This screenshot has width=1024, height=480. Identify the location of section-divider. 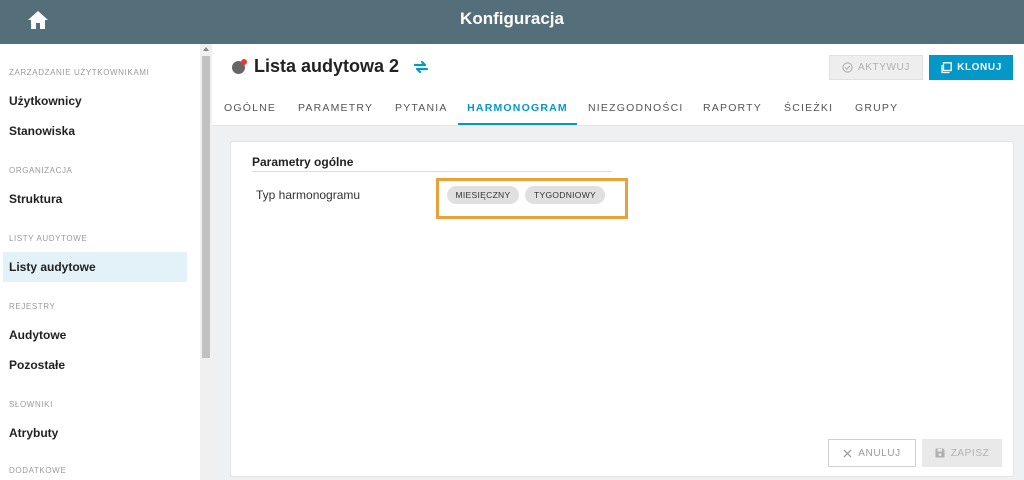
(432, 171).